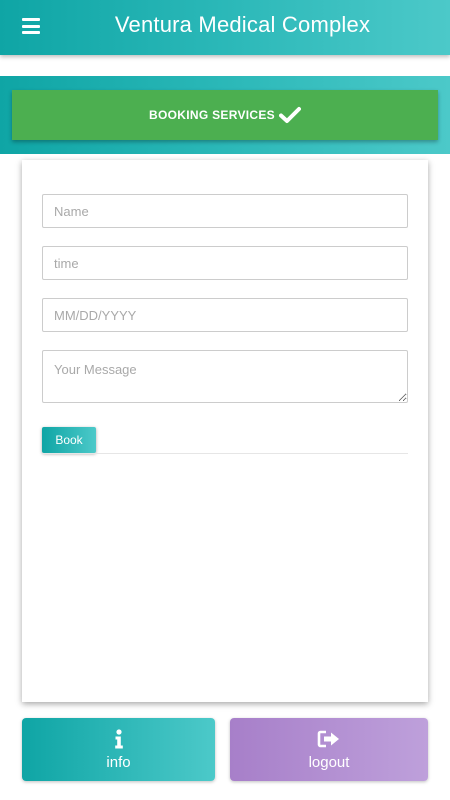  I want to click on logout-button: logout, so click(329, 749).